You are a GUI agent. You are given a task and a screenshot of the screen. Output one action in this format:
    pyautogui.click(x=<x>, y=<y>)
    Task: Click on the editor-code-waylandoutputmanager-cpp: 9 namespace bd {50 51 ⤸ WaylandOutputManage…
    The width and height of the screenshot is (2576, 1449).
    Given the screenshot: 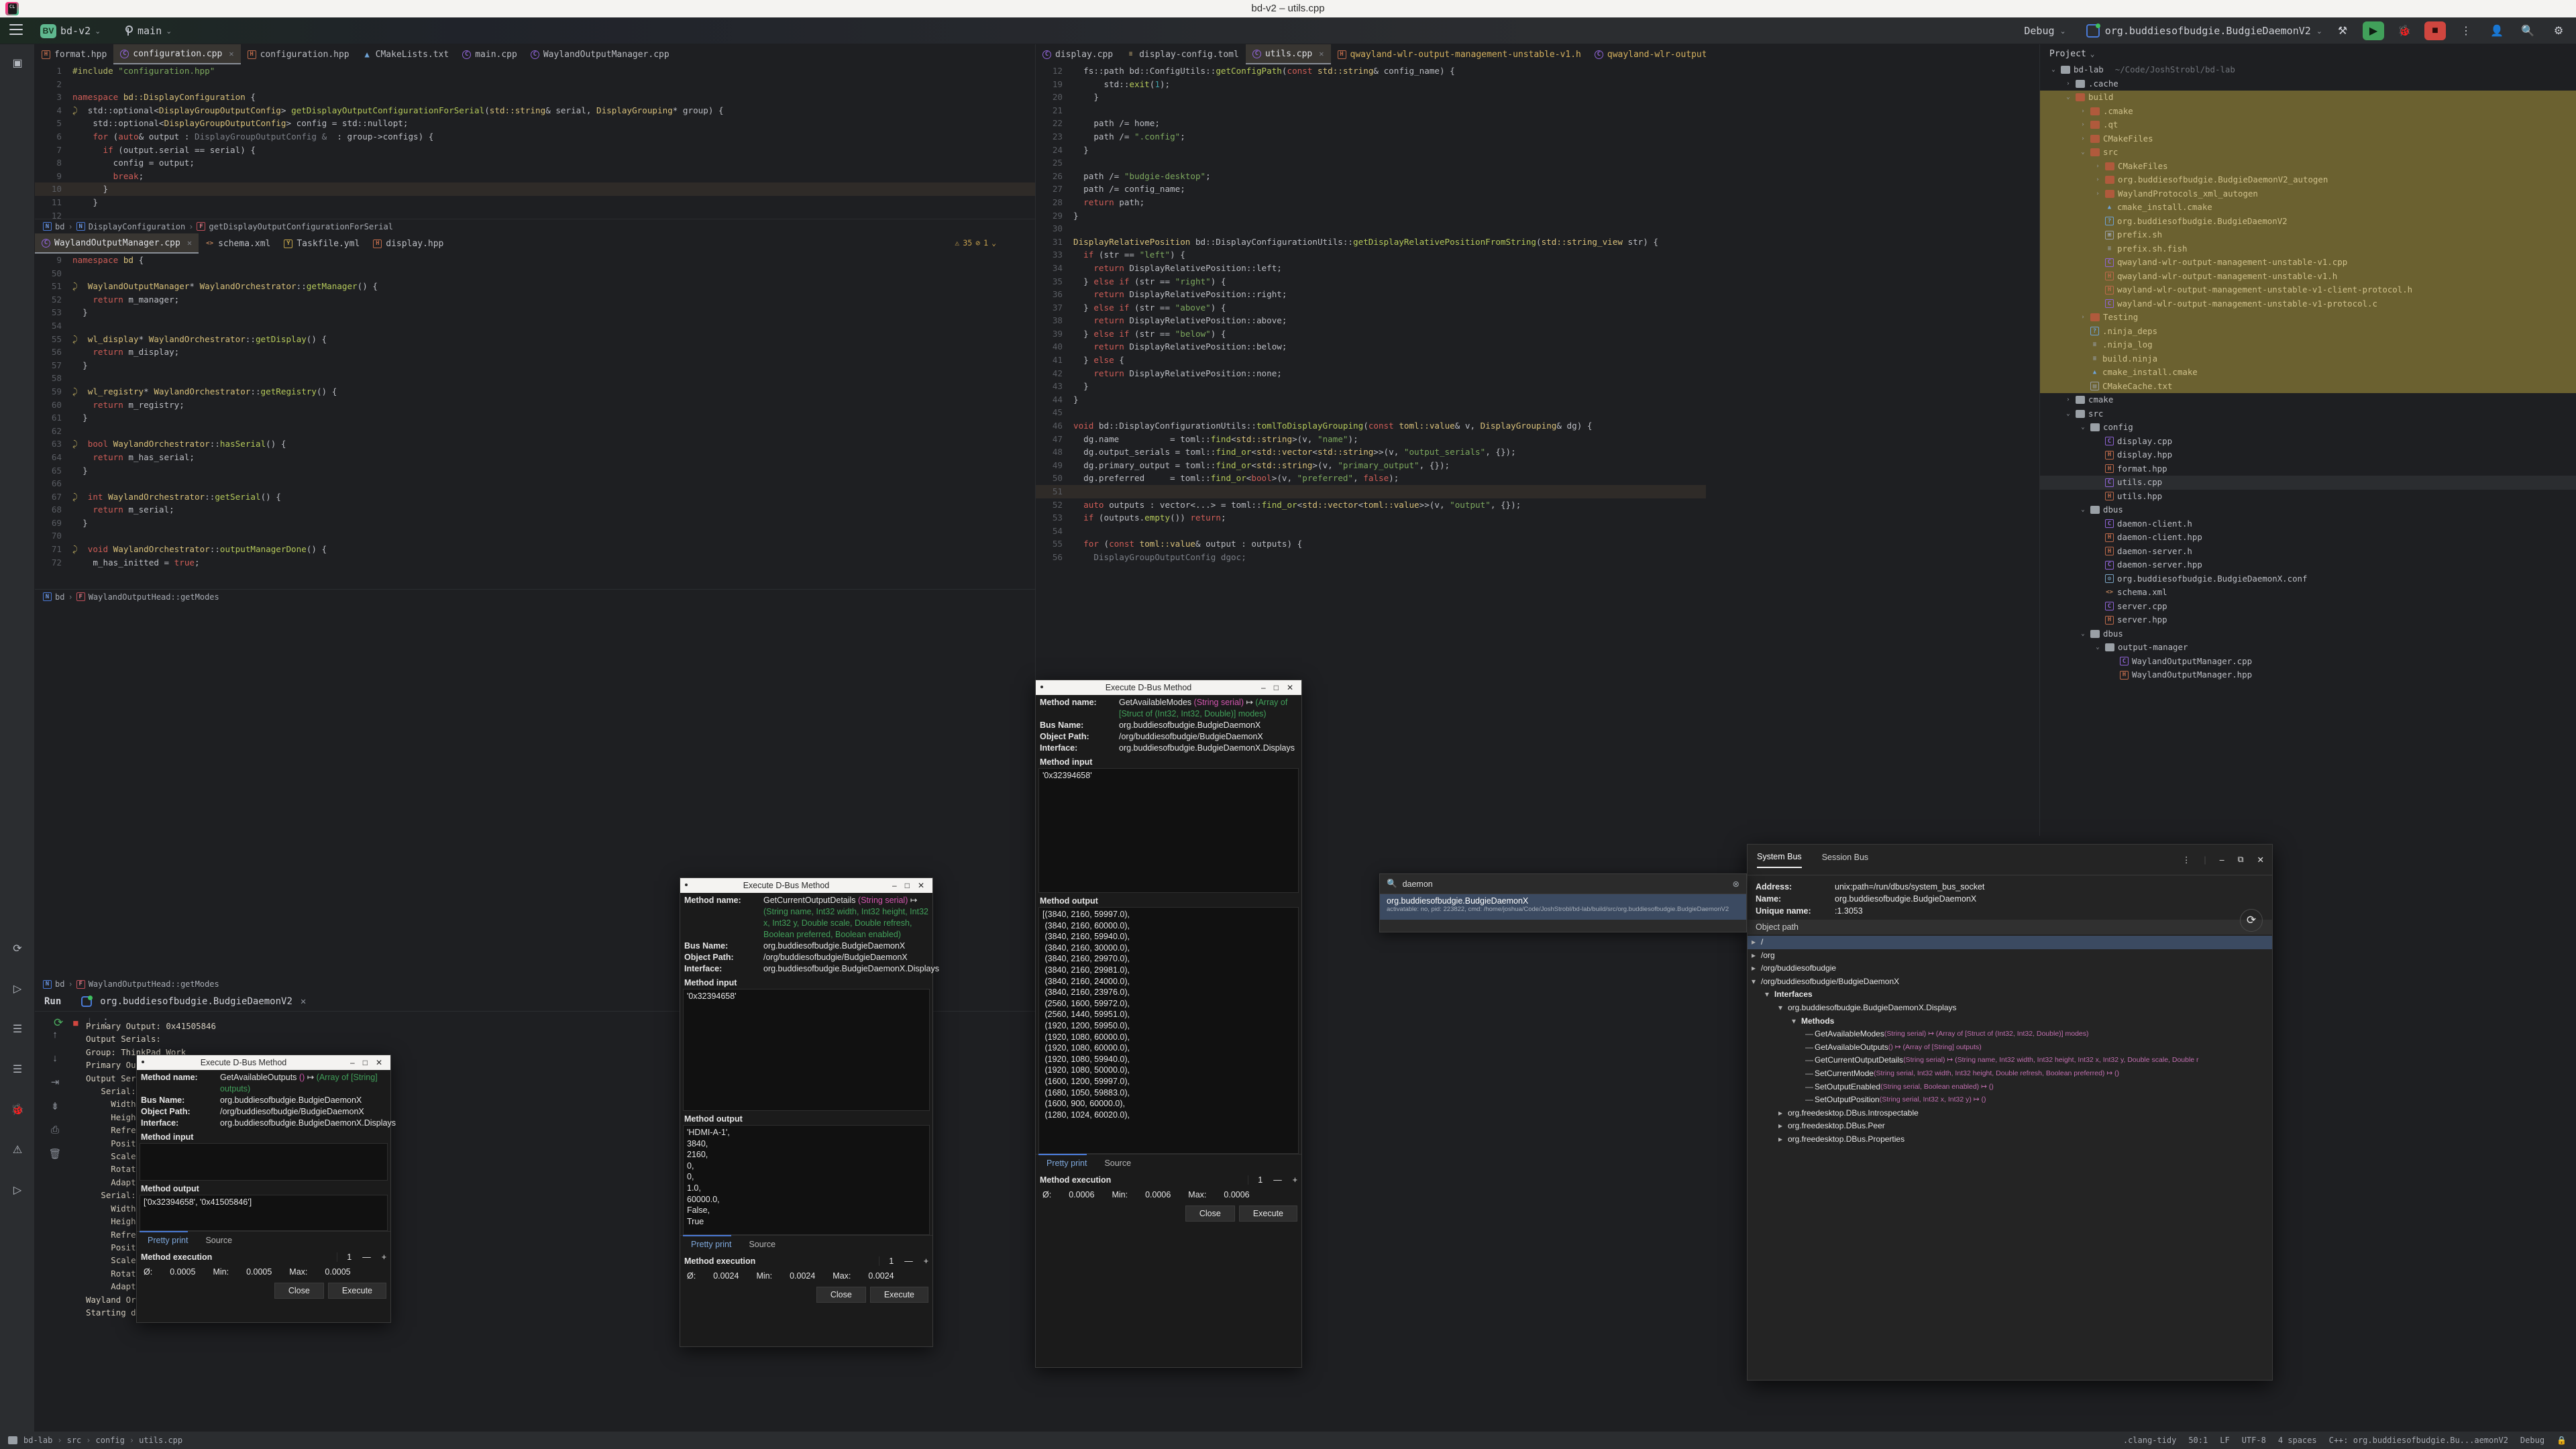 What is the action you would take?
    pyautogui.click(x=535, y=421)
    